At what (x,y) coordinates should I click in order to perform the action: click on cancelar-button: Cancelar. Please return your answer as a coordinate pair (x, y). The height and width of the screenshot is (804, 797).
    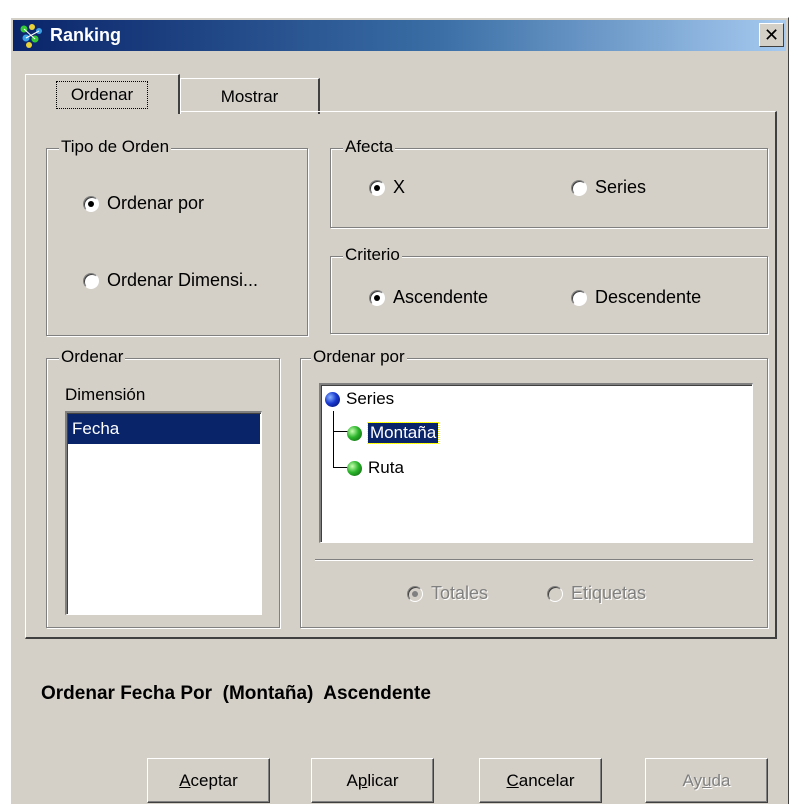
    Looking at the image, I should click on (540, 780).